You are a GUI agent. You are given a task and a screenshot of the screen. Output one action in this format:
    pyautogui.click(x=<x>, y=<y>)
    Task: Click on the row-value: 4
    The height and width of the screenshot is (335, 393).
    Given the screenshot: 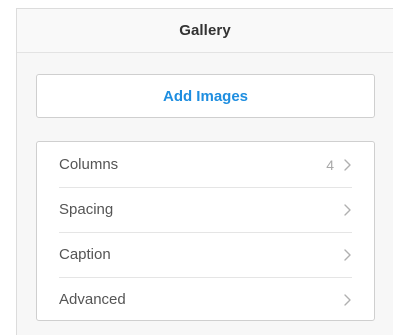 What is the action you would take?
    pyautogui.click(x=330, y=164)
    